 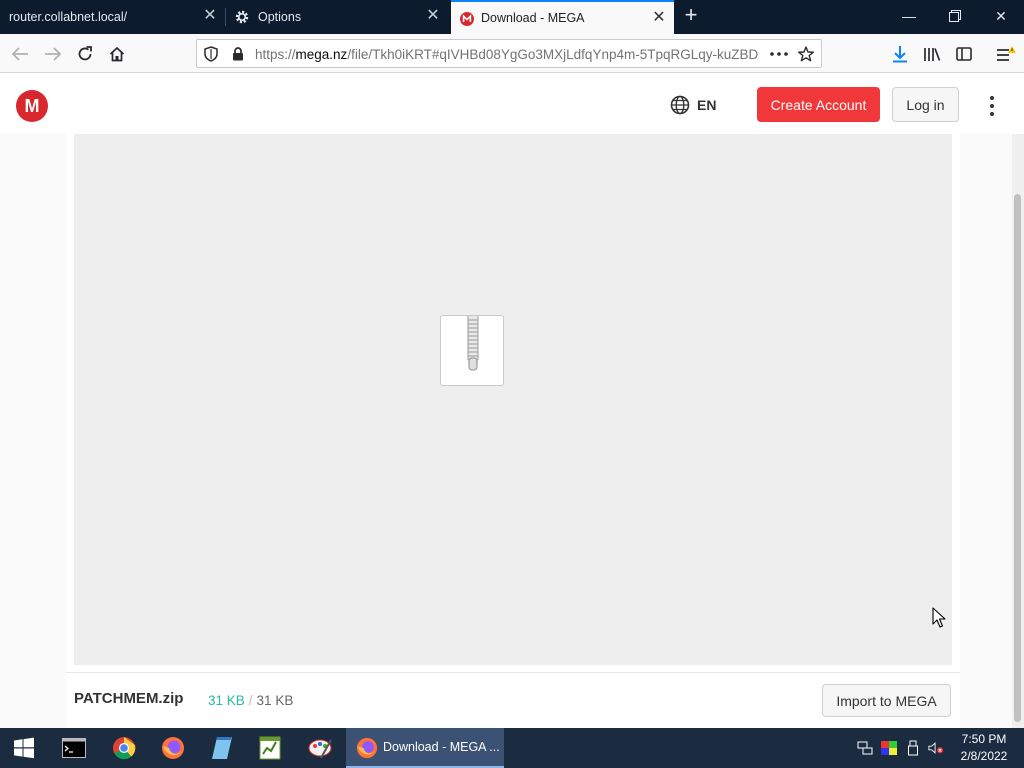 I want to click on total-size: 31 KB, so click(x=275, y=700).